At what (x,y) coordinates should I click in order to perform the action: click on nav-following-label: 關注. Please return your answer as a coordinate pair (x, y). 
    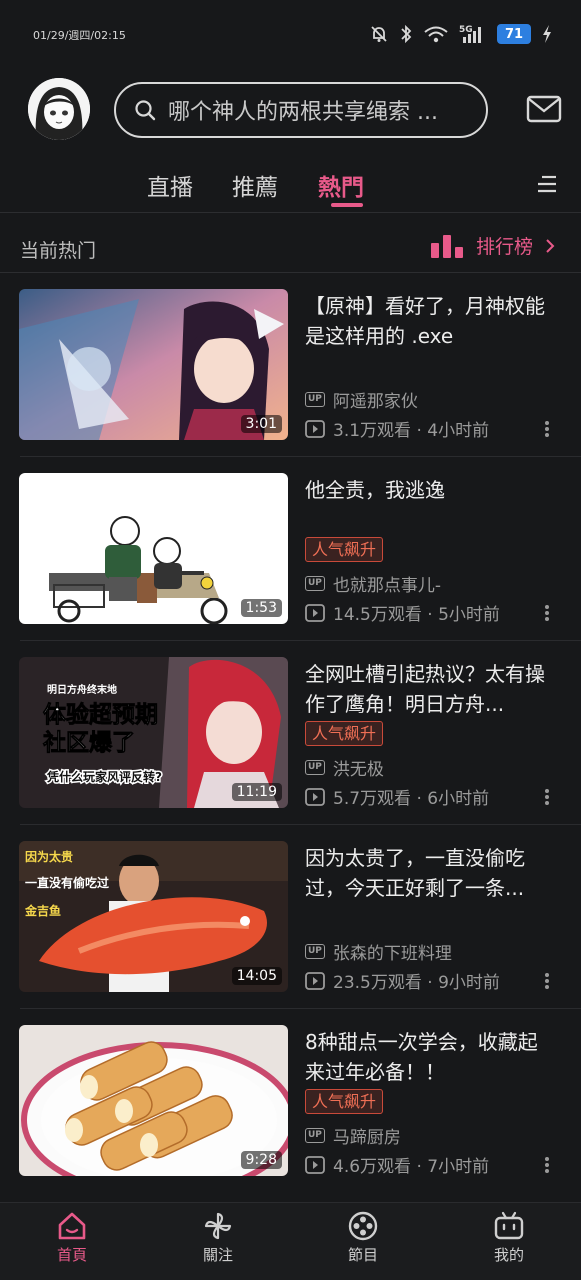
    Looking at the image, I should click on (217, 1255).